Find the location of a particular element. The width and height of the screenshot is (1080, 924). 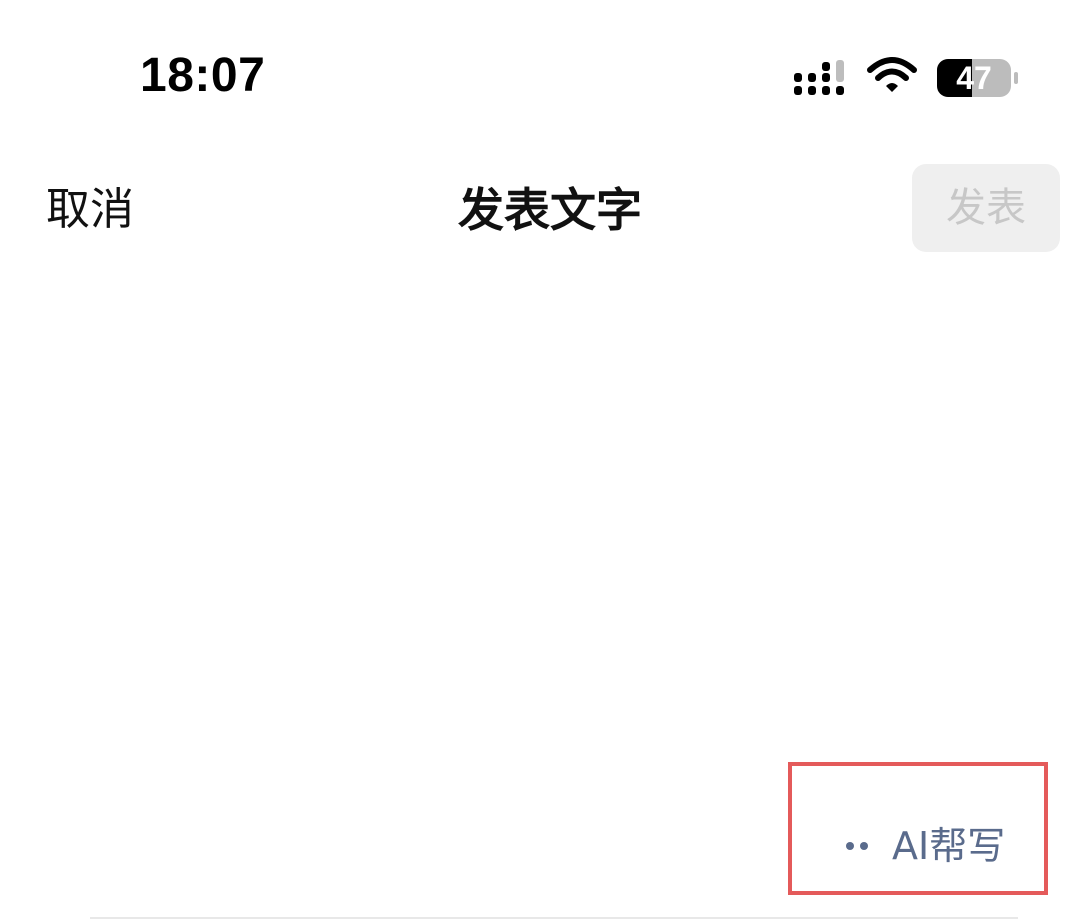

signal-icon is located at coordinates (819, 77).